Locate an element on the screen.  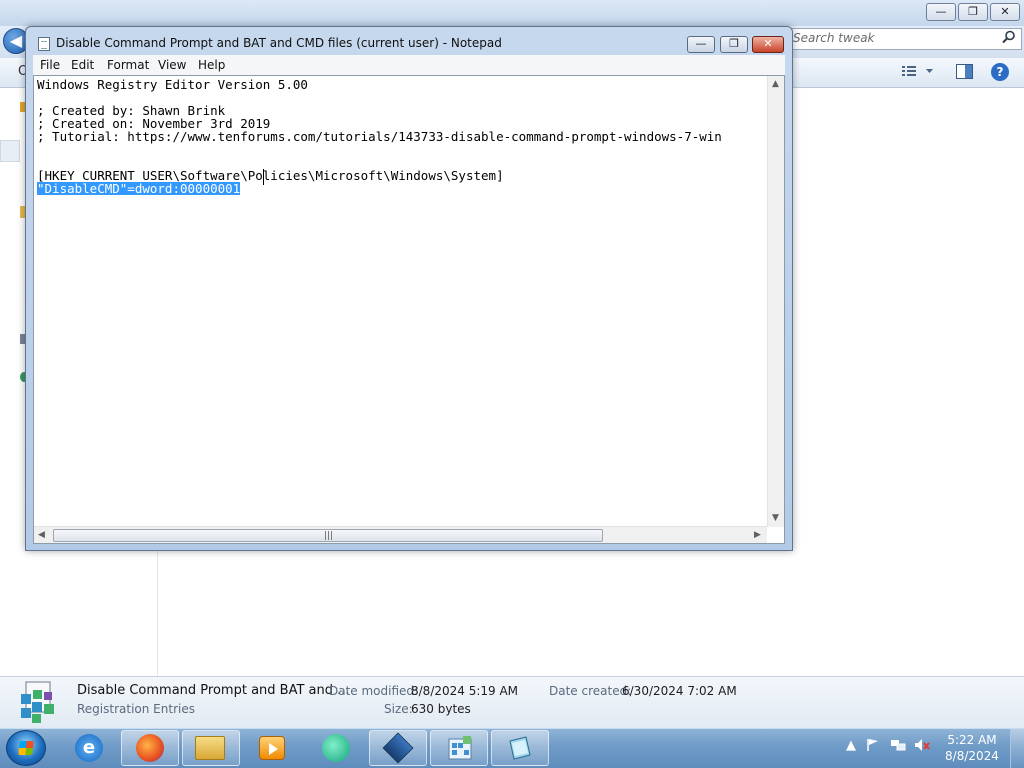
start-button is located at coordinates (26, 748).